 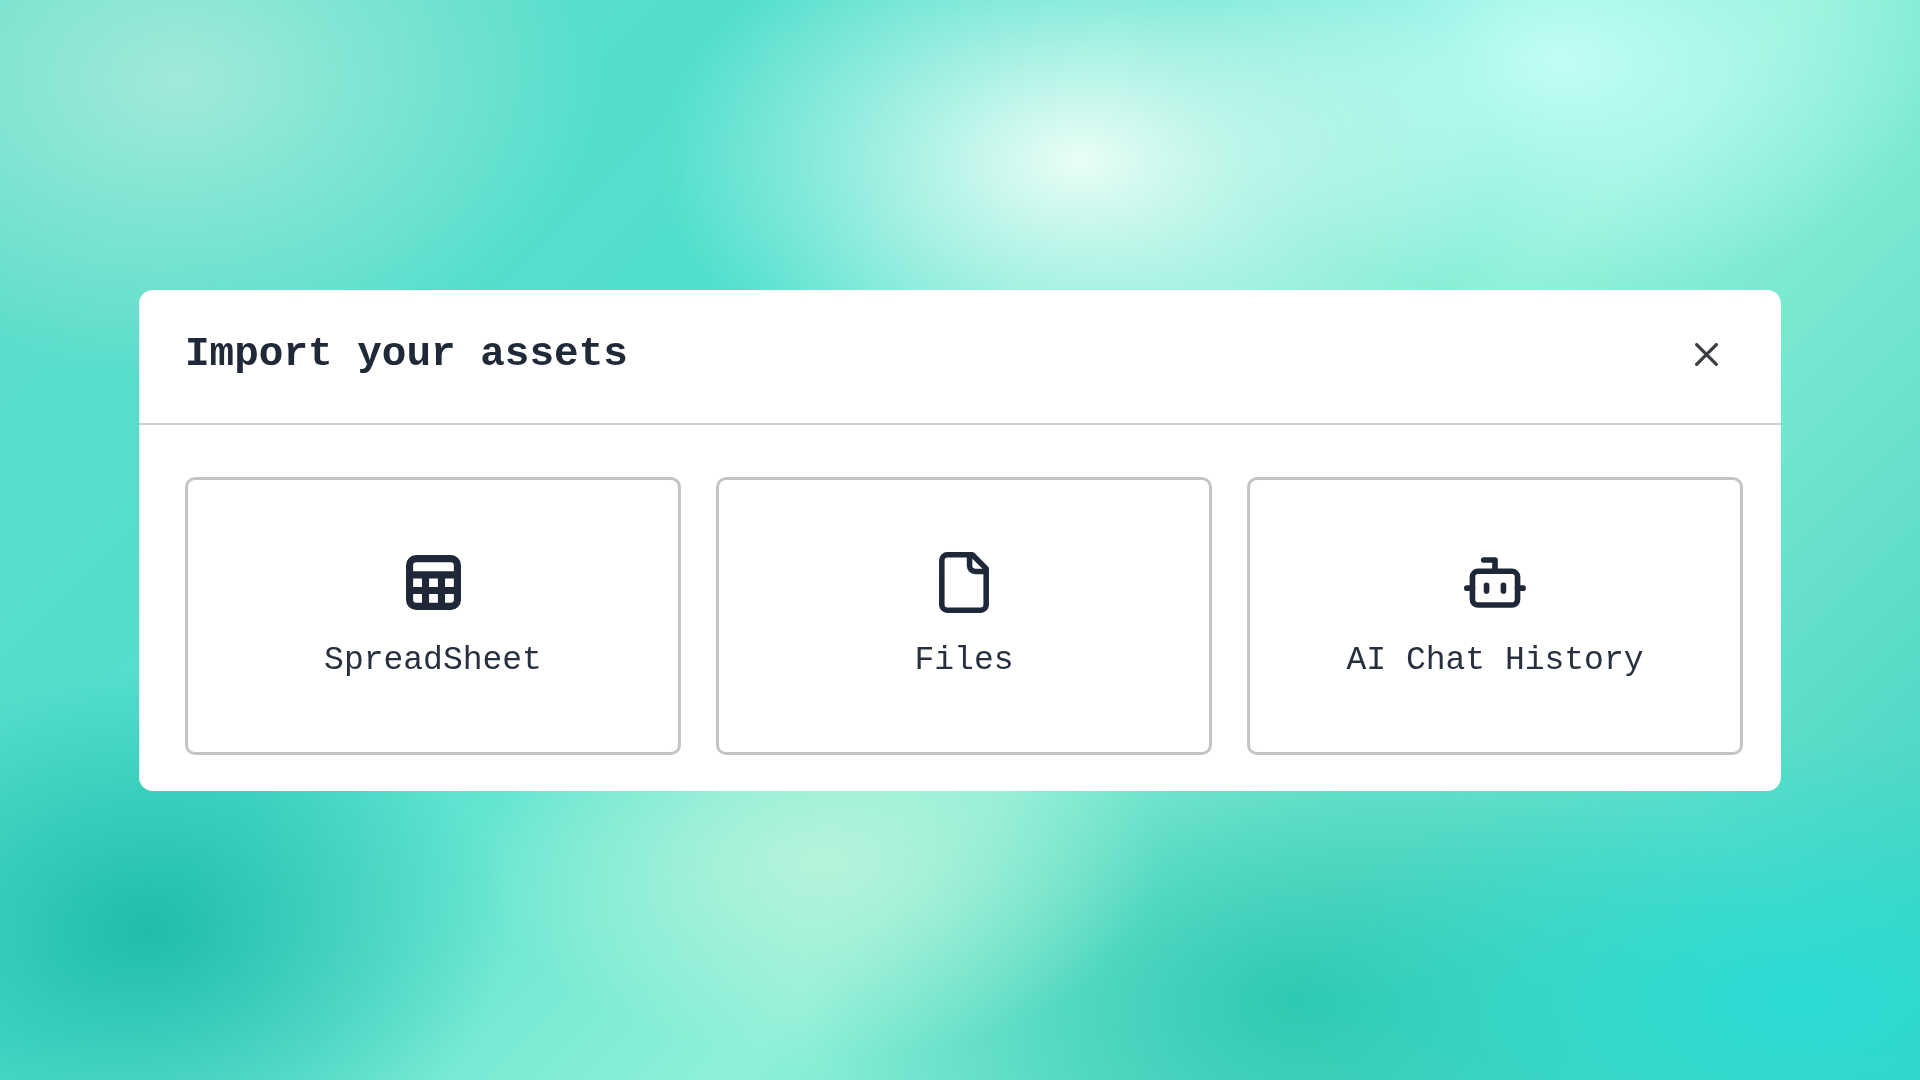 I want to click on close-icon, so click(x=1706, y=354).